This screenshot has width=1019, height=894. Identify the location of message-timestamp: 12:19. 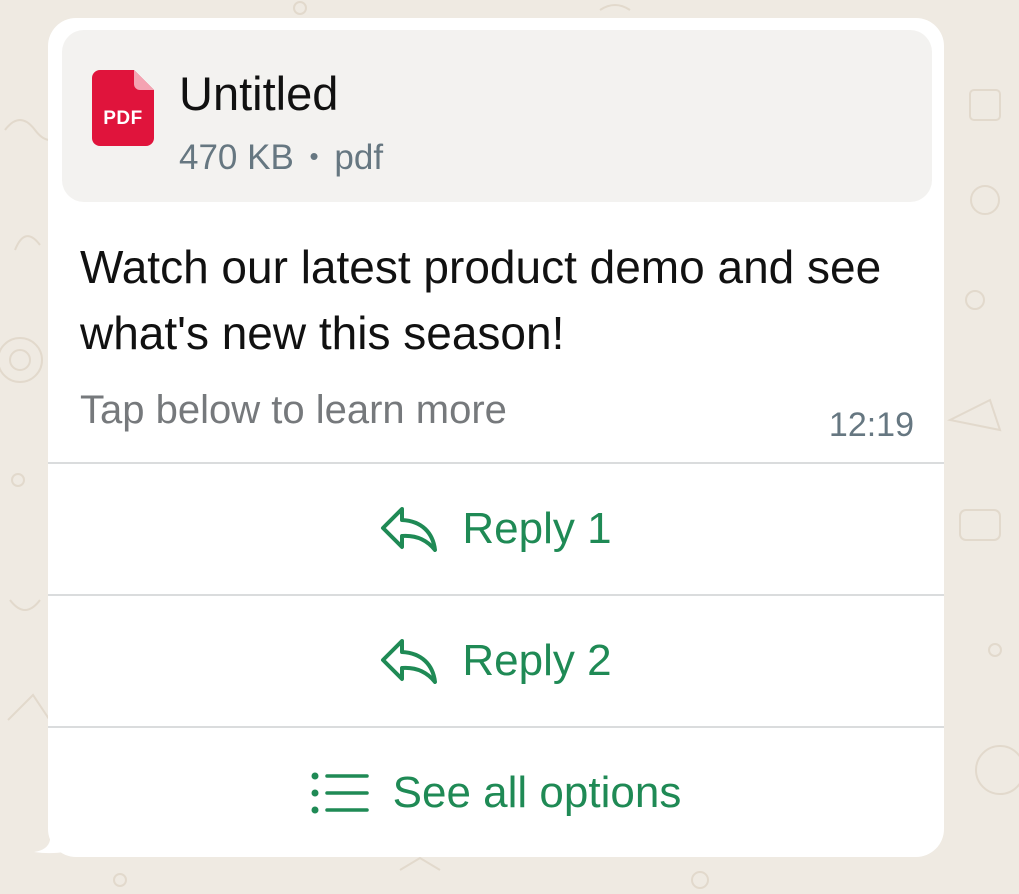
(871, 425).